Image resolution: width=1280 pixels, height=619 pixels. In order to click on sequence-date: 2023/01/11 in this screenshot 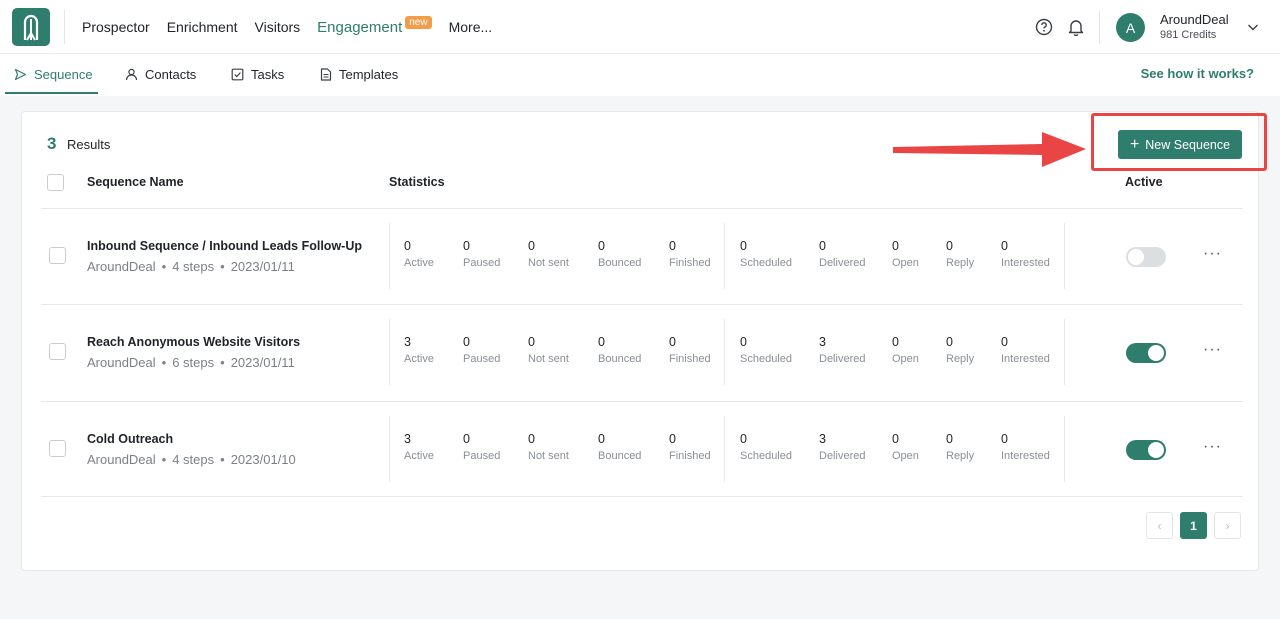, I will do `click(262, 362)`.